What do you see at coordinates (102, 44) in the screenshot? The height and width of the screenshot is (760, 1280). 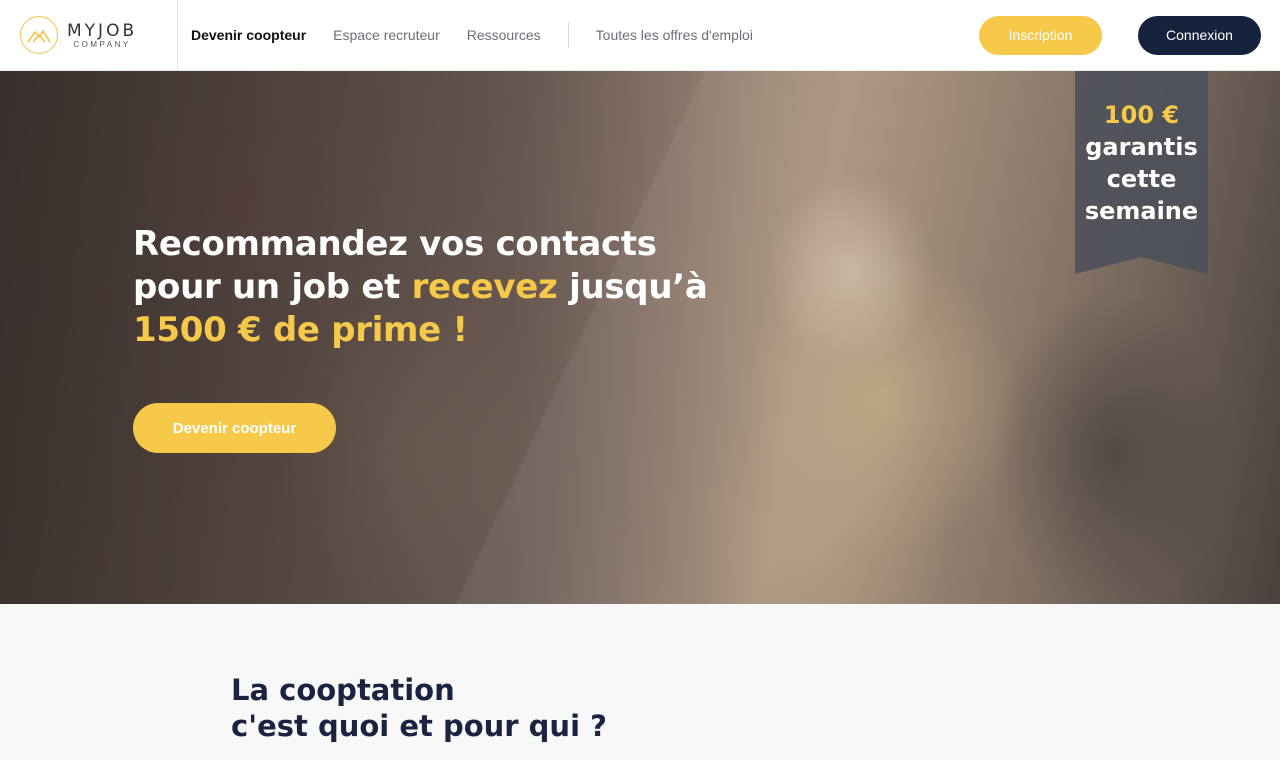 I see `logo-sub: COMPANY` at bounding box center [102, 44].